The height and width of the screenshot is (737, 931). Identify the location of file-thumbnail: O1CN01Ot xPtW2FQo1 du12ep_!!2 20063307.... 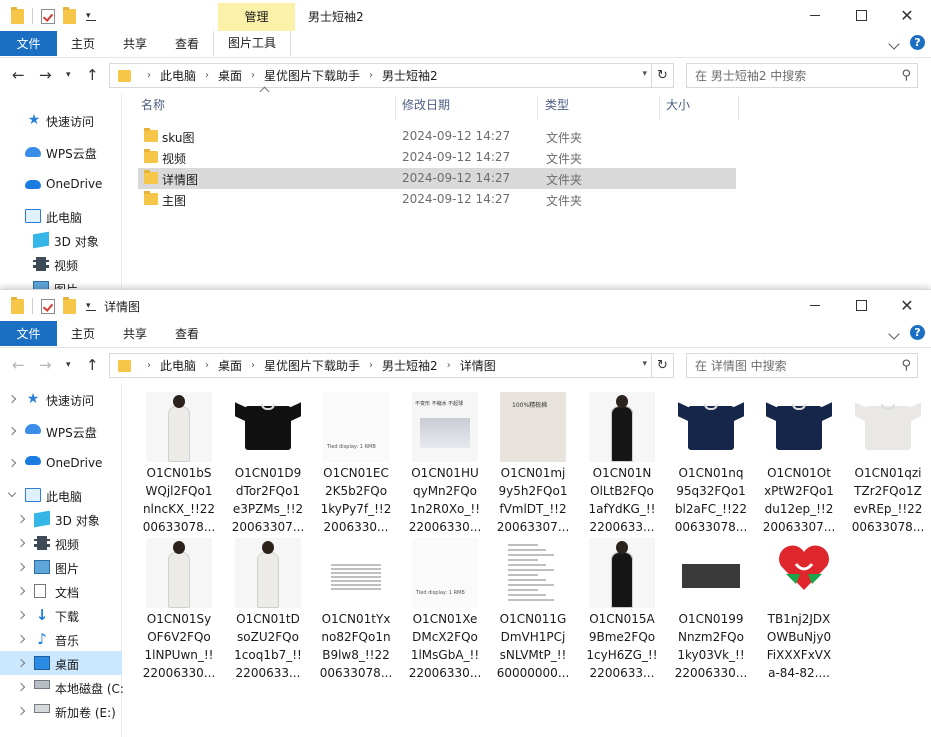
(799, 464).